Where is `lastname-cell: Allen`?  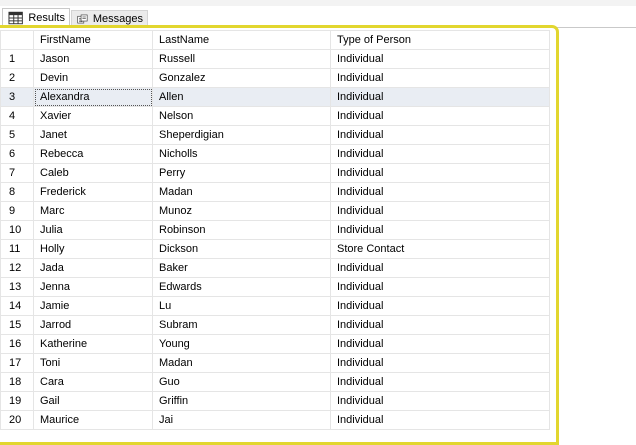 lastname-cell: Allen is located at coordinates (241, 97).